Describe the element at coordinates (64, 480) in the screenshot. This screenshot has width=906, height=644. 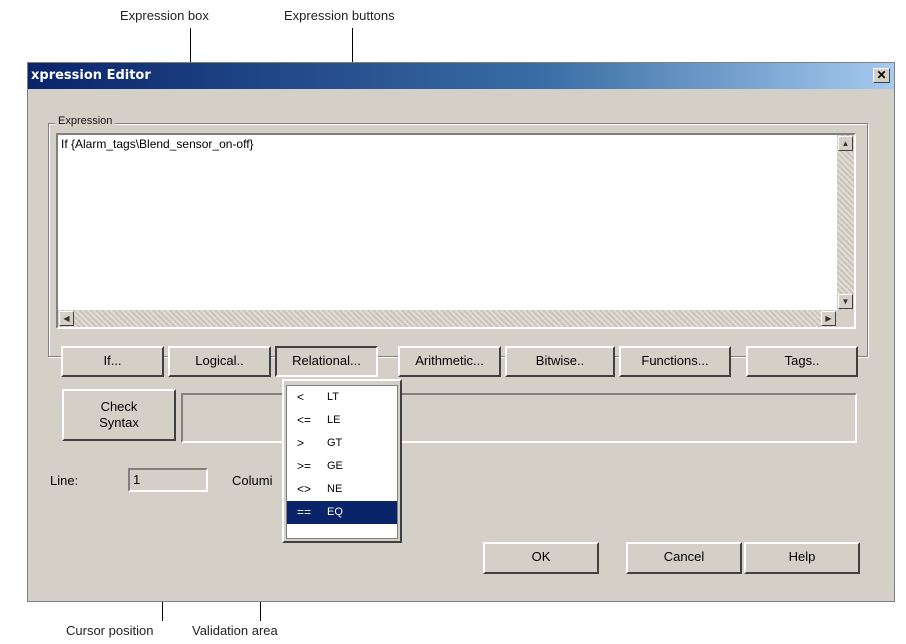
I see `line-label: Line:` at that location.